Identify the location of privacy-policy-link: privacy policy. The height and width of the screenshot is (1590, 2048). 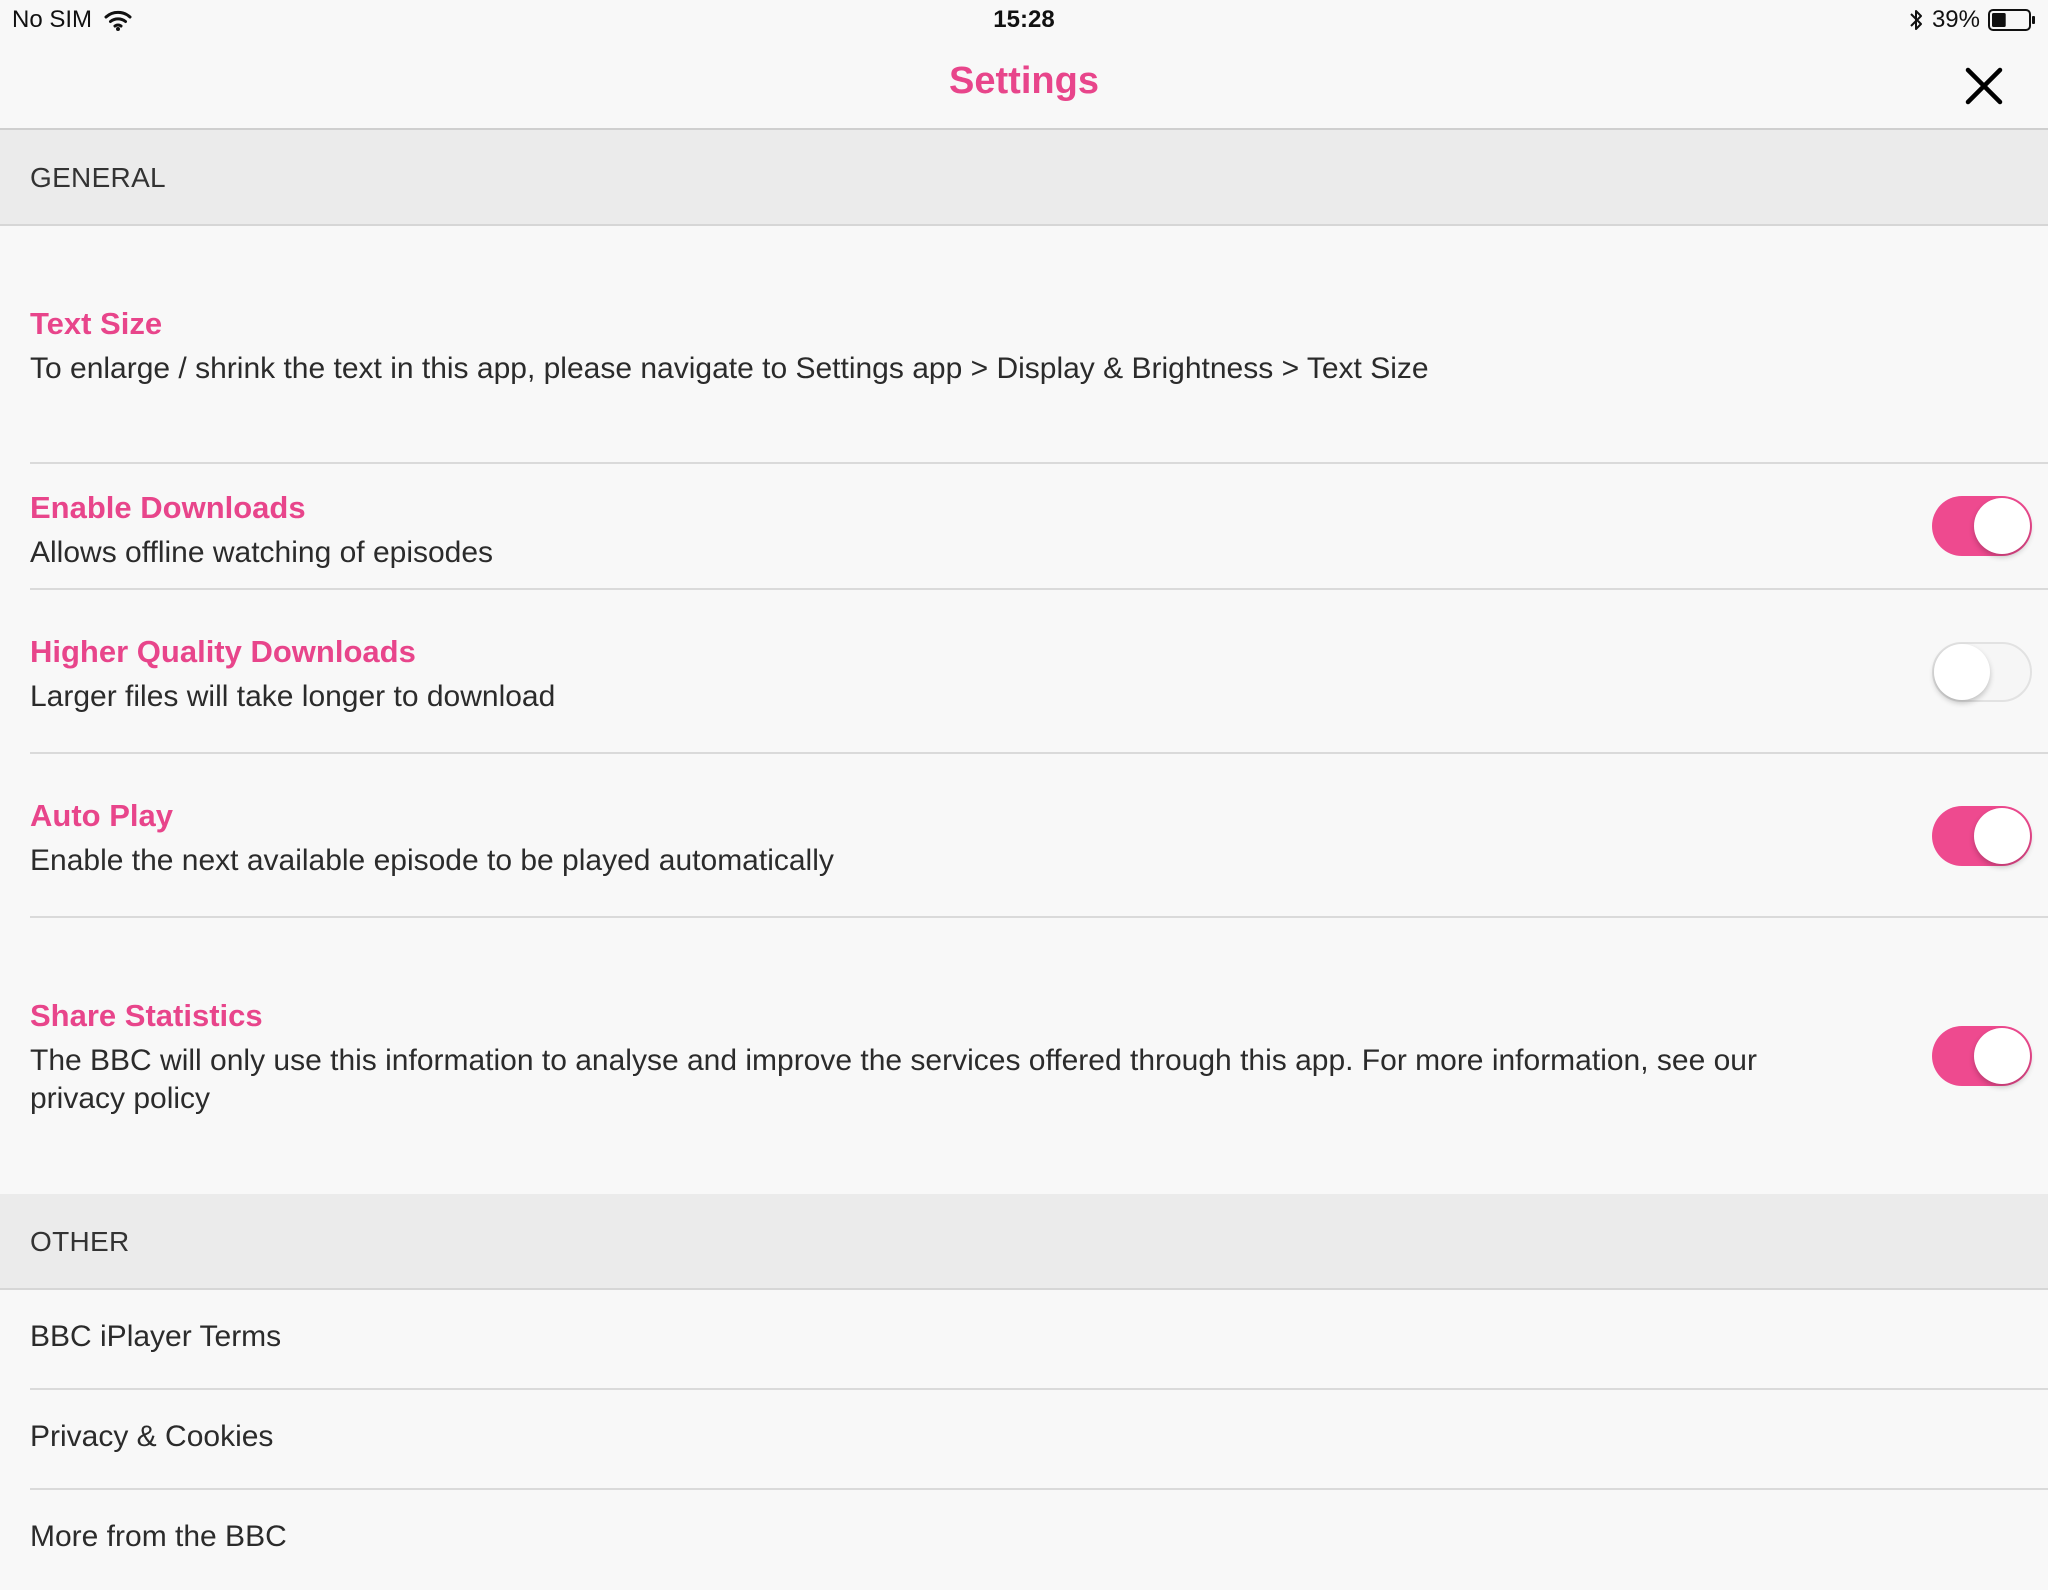
(893, 1099).